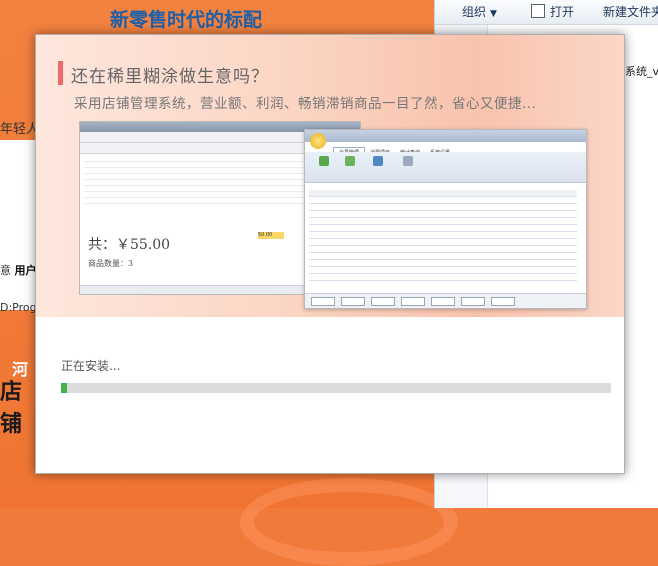  What do you see at coordinates (443, 235) in the screenshot?
I see `preview-table` at bounding box center [443, 235].